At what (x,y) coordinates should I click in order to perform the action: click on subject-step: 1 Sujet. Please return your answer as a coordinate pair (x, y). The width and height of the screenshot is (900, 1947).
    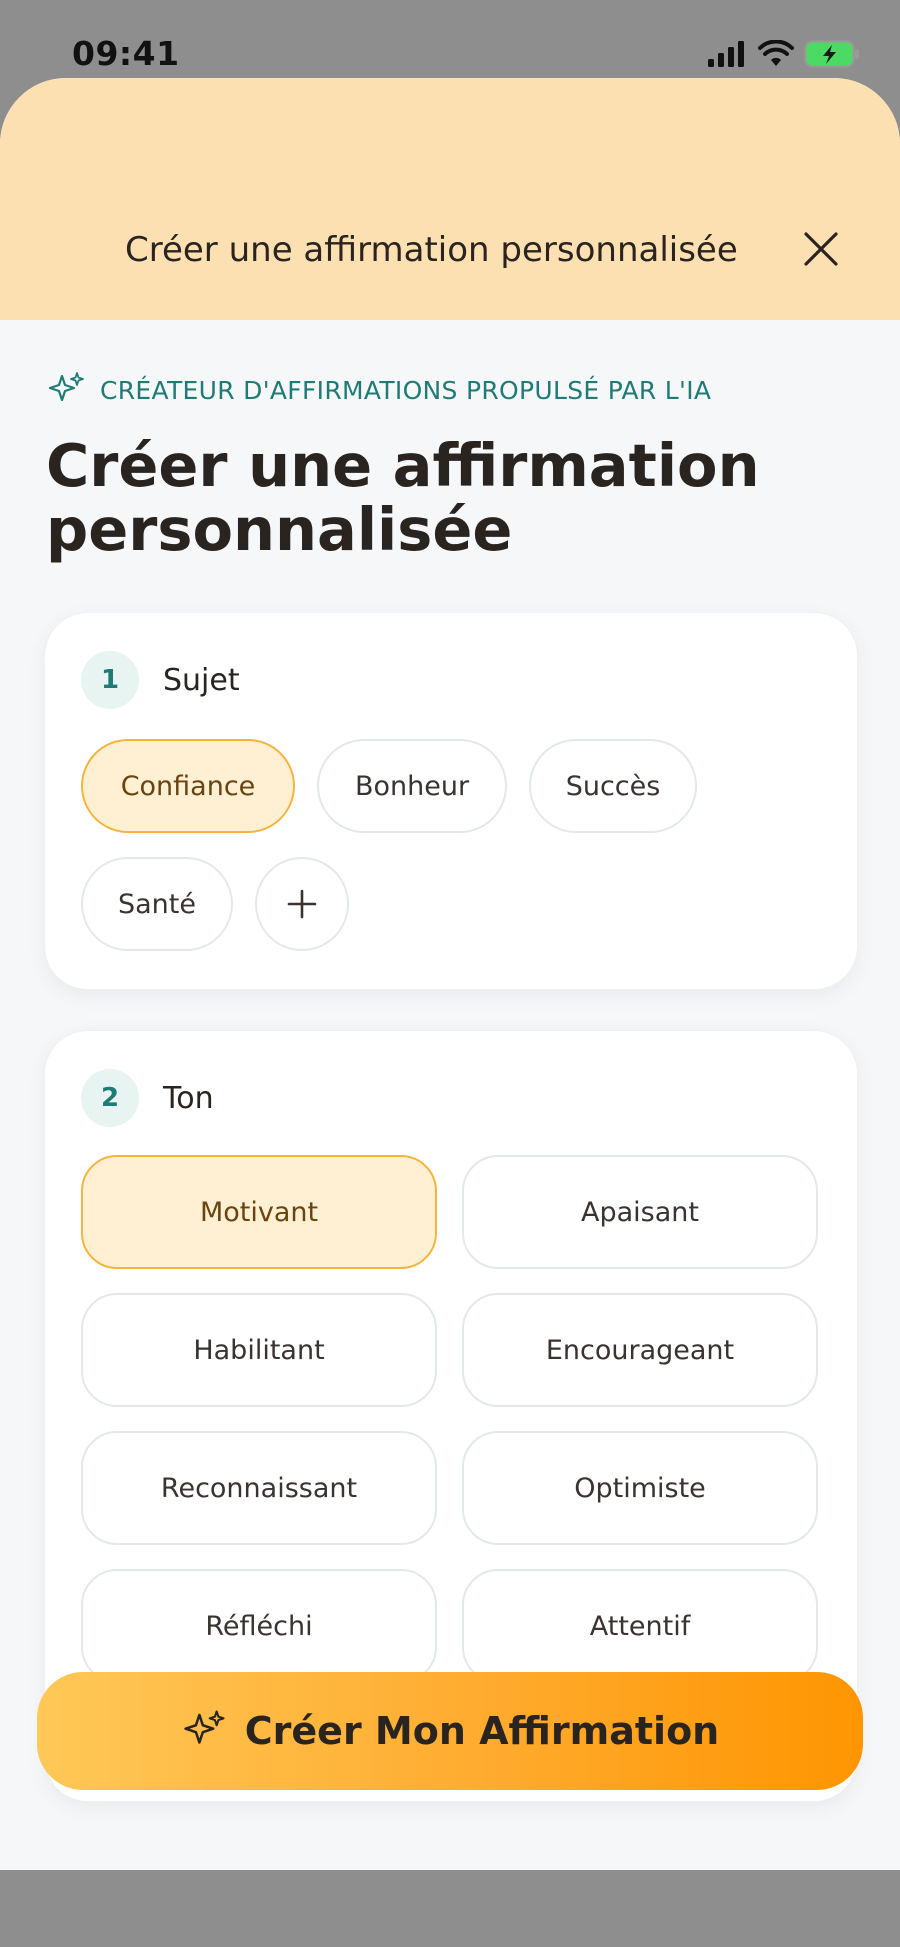
    Looking at the image, I should click on (160, 680).